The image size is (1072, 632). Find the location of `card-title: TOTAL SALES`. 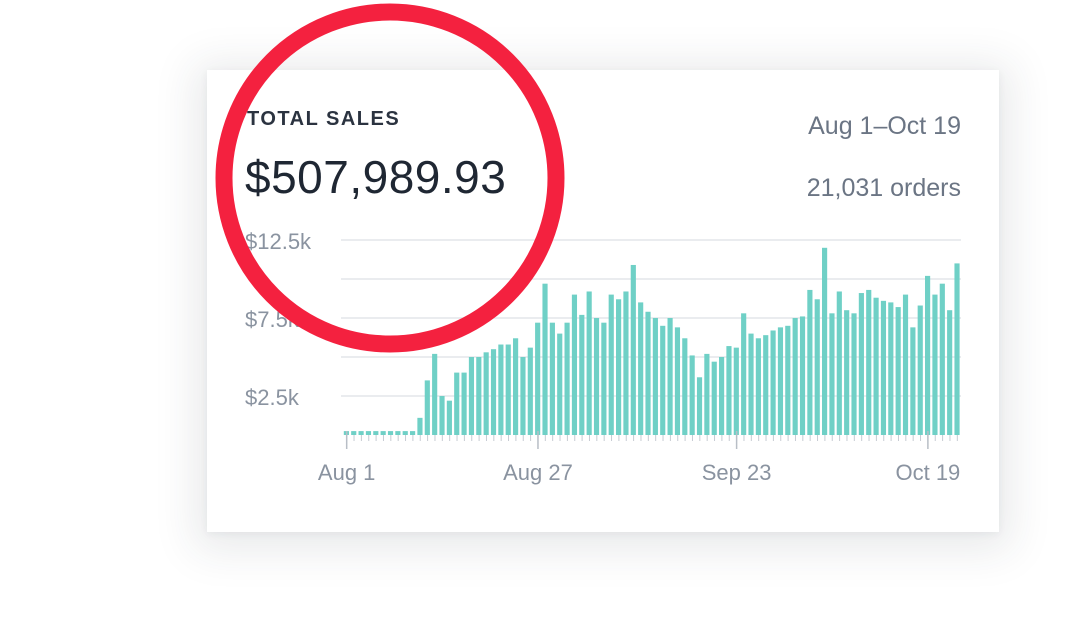

card-title: TOTAL SALES is located at coordinates (324, 119).